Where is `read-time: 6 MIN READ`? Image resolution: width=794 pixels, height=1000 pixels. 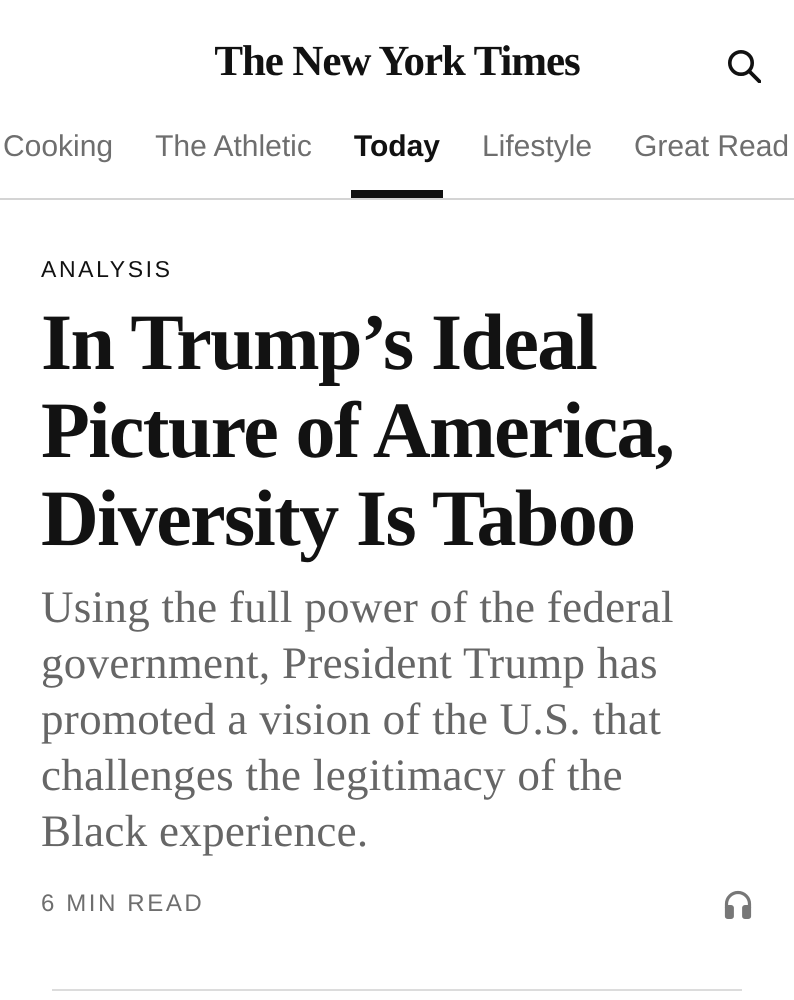 read-time: 6 MIN READ is located at coordinates (122, 904).